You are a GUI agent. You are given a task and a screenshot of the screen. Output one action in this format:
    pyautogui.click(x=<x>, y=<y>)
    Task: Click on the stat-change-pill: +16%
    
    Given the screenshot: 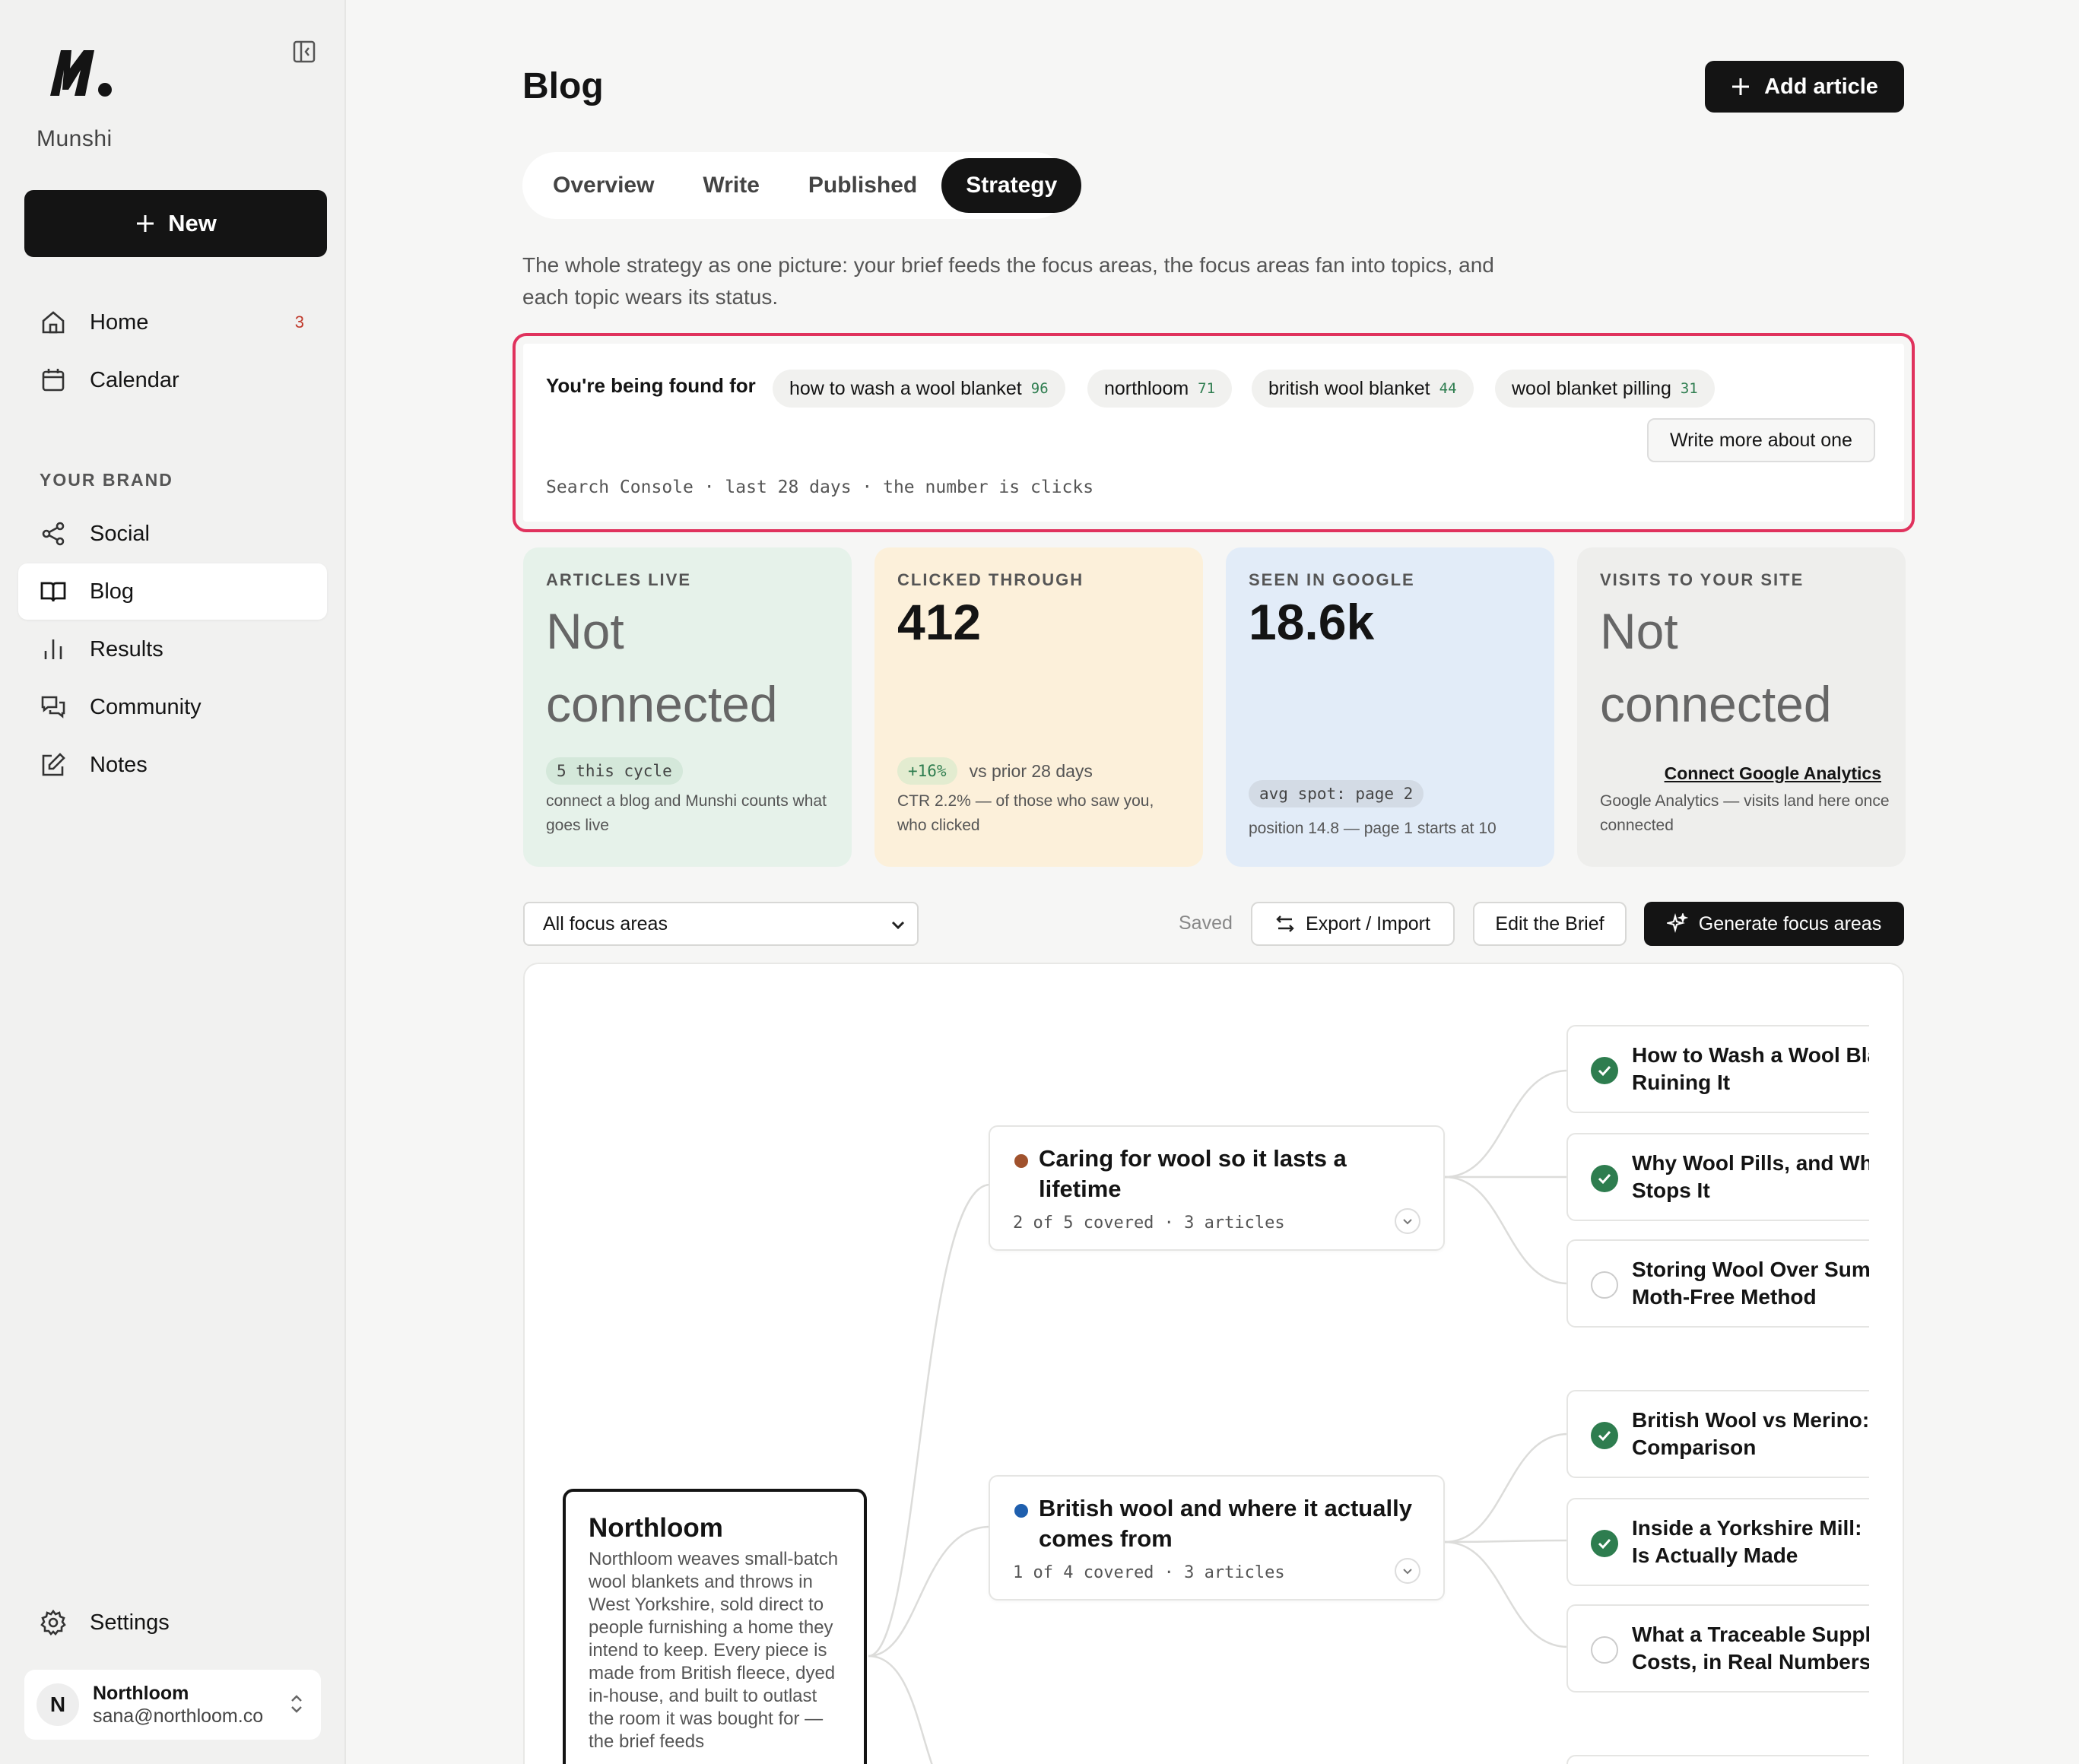 What is the action you would take?
    pyautogui.click(x=927, y=771)
    